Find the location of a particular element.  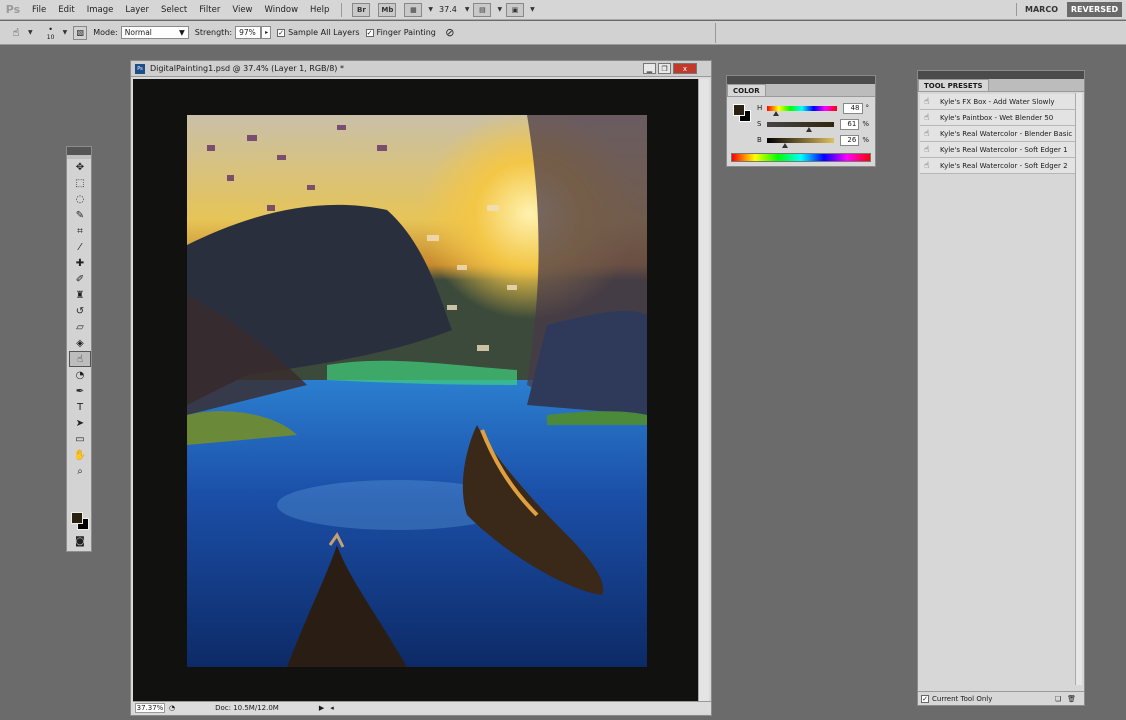

arrange-documents-button: ▤ is located at coordinates (482, 9).